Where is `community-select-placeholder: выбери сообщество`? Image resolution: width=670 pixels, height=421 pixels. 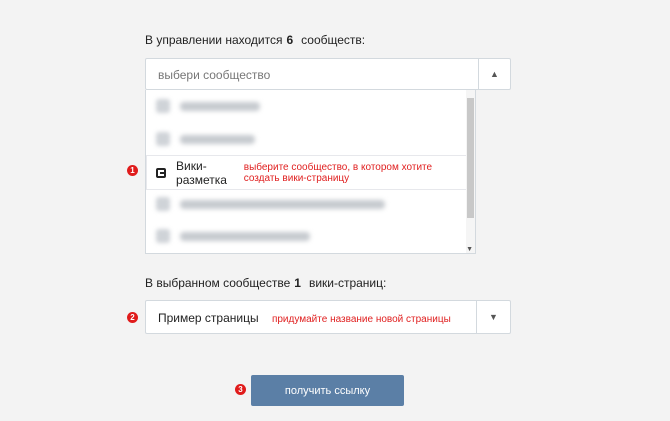
community-select-placeholder: выбери сообщество is located at coordinates (214, 75).